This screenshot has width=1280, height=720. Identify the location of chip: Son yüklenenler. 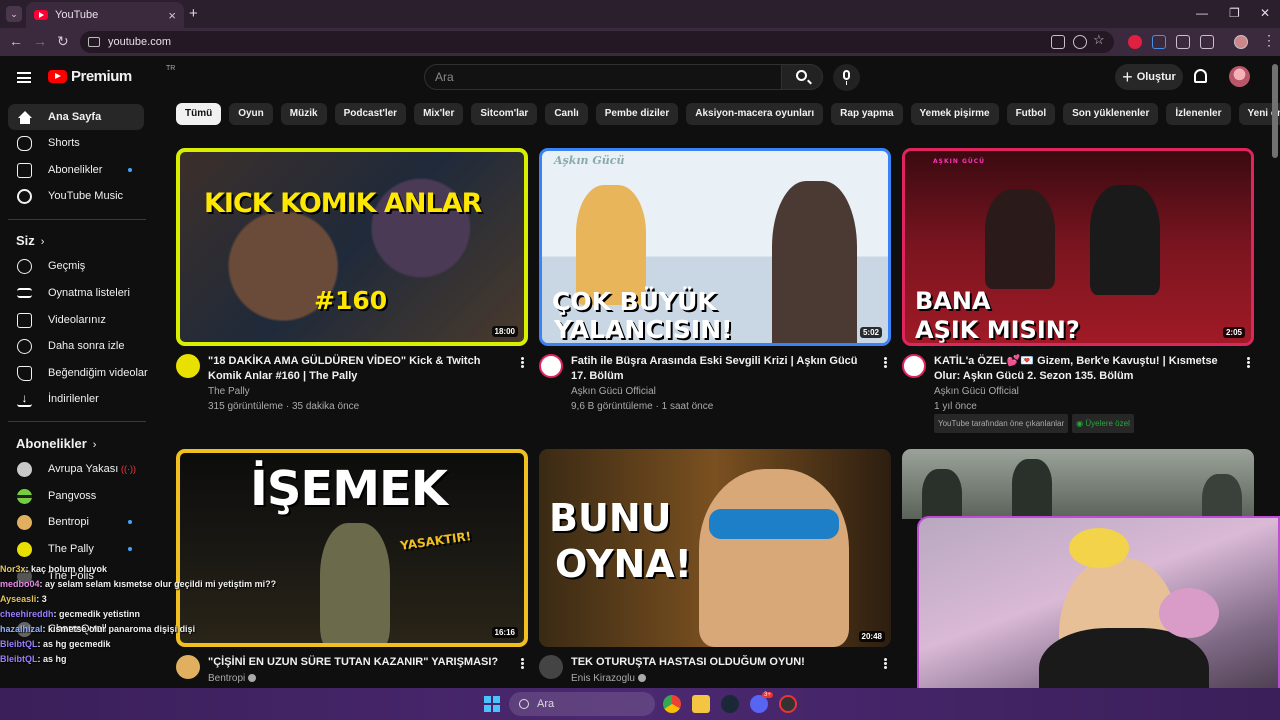
(1111, 114).